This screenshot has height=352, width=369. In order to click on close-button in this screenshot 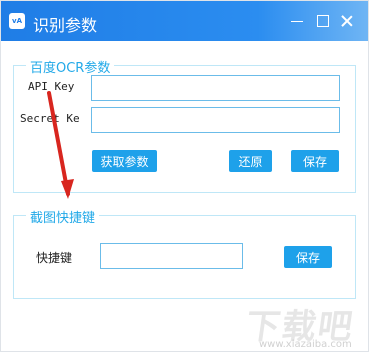, I will do `click(347, 21)`.